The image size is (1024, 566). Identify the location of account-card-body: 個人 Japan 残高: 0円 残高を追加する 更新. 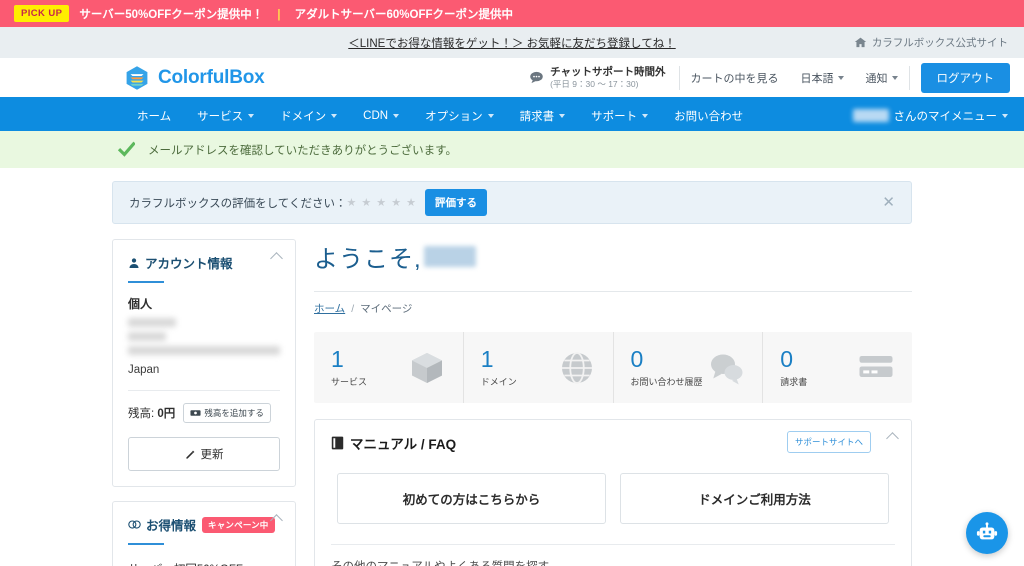
(204, 384).